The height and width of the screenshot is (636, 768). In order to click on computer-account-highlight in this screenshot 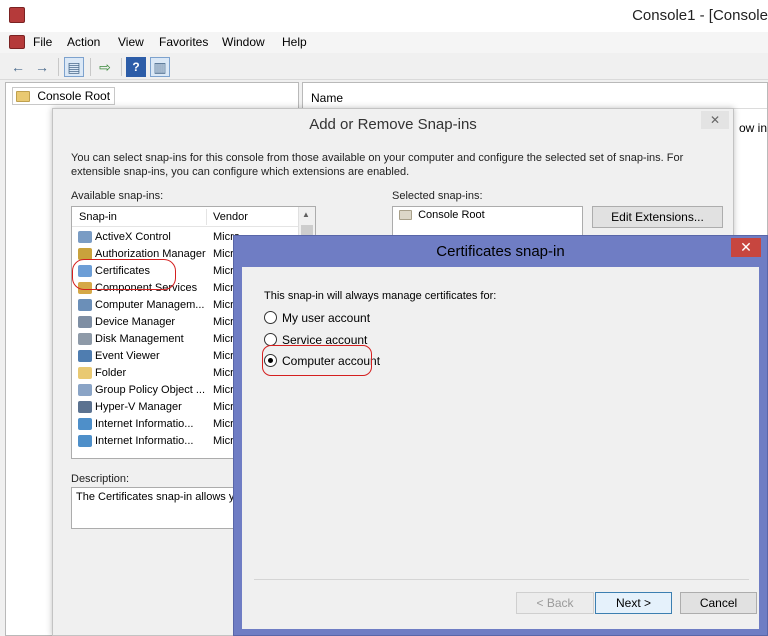, I will do `click(317, 360)`.